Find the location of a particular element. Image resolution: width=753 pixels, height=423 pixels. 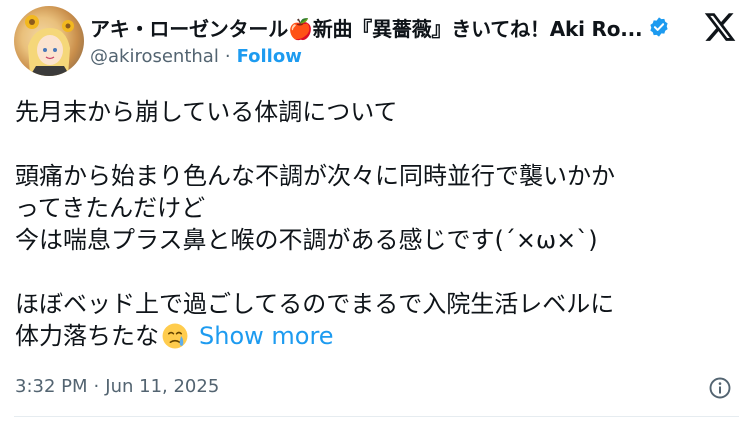

tweet-date: Jun 11, 2025 is located at coordinates (162, 386).